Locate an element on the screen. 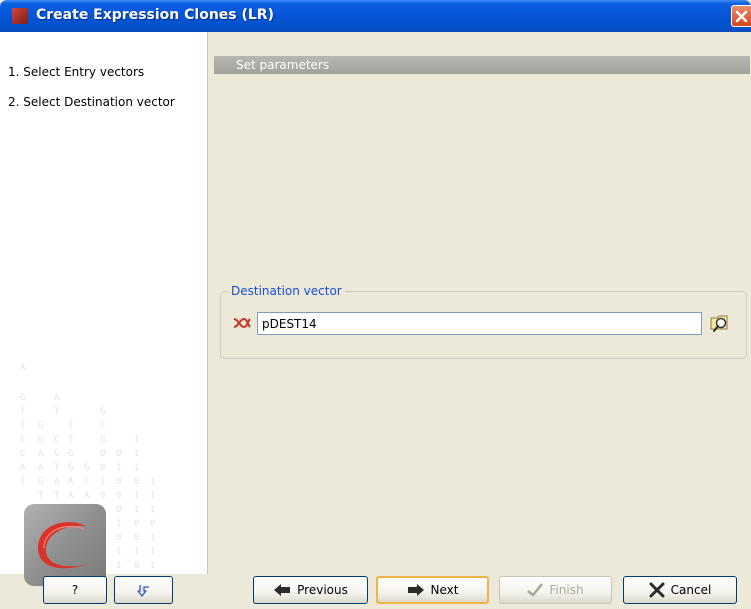 This screenshot has height=609, width=751. finish-button: Finish is located at coordinates (555, 590).